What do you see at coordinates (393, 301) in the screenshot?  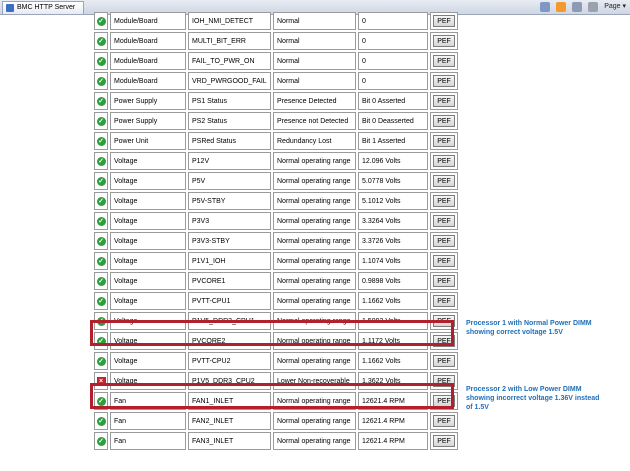 I see `sensor-reading: 1.1662 Volts` at bounding box center [393, 301].